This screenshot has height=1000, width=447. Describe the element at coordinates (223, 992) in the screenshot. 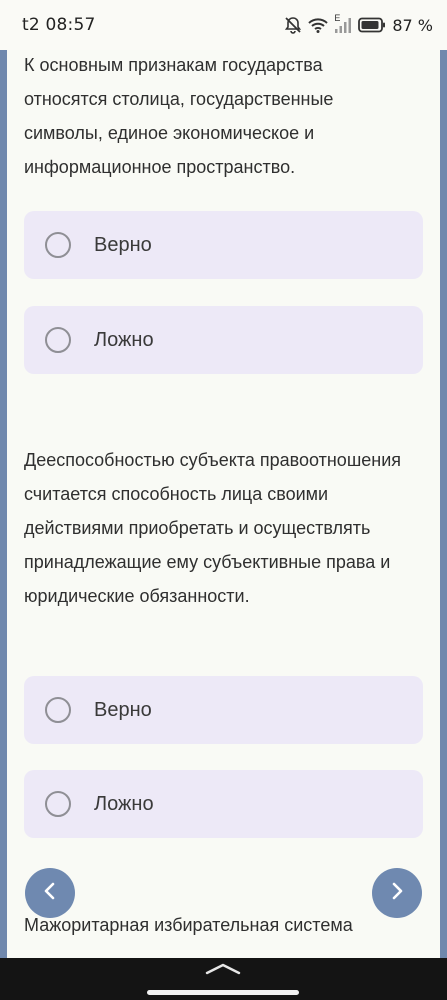

I see `home-indicator` at that location.